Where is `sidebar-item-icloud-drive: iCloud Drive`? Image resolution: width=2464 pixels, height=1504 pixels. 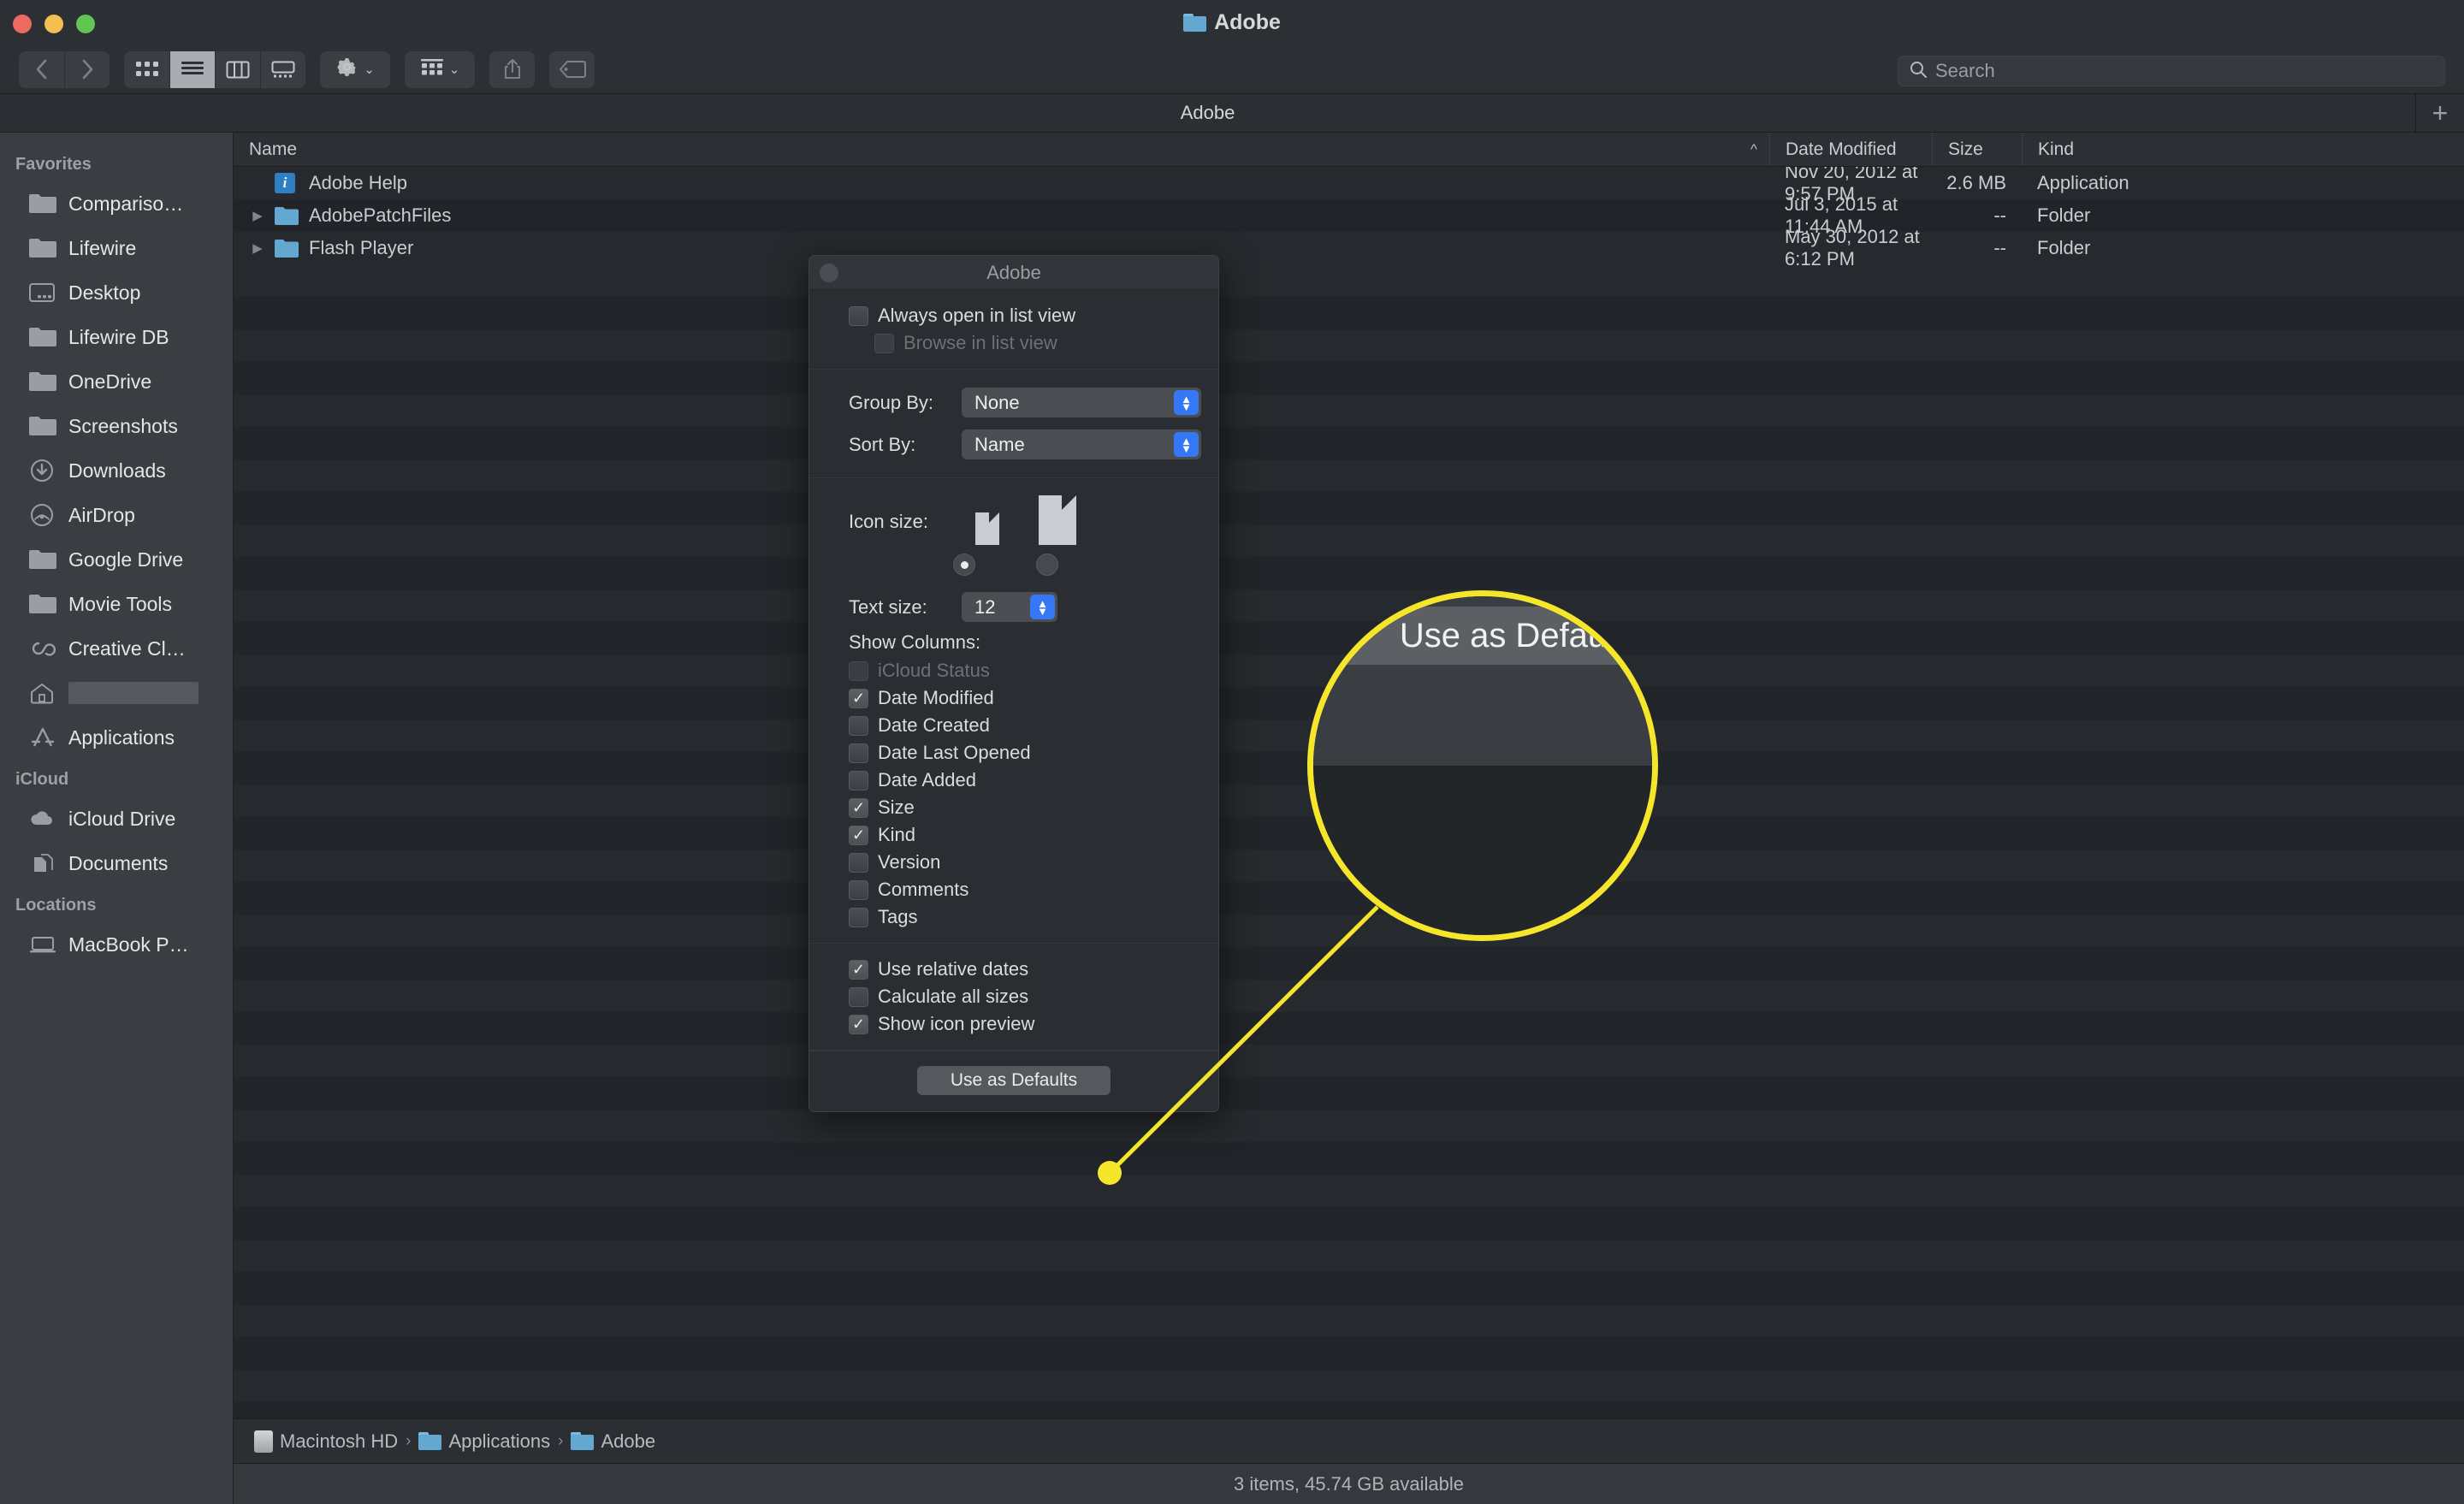
sidebar-item-icloud-drive: iCloud Drive is located at coordinates (116, 819).